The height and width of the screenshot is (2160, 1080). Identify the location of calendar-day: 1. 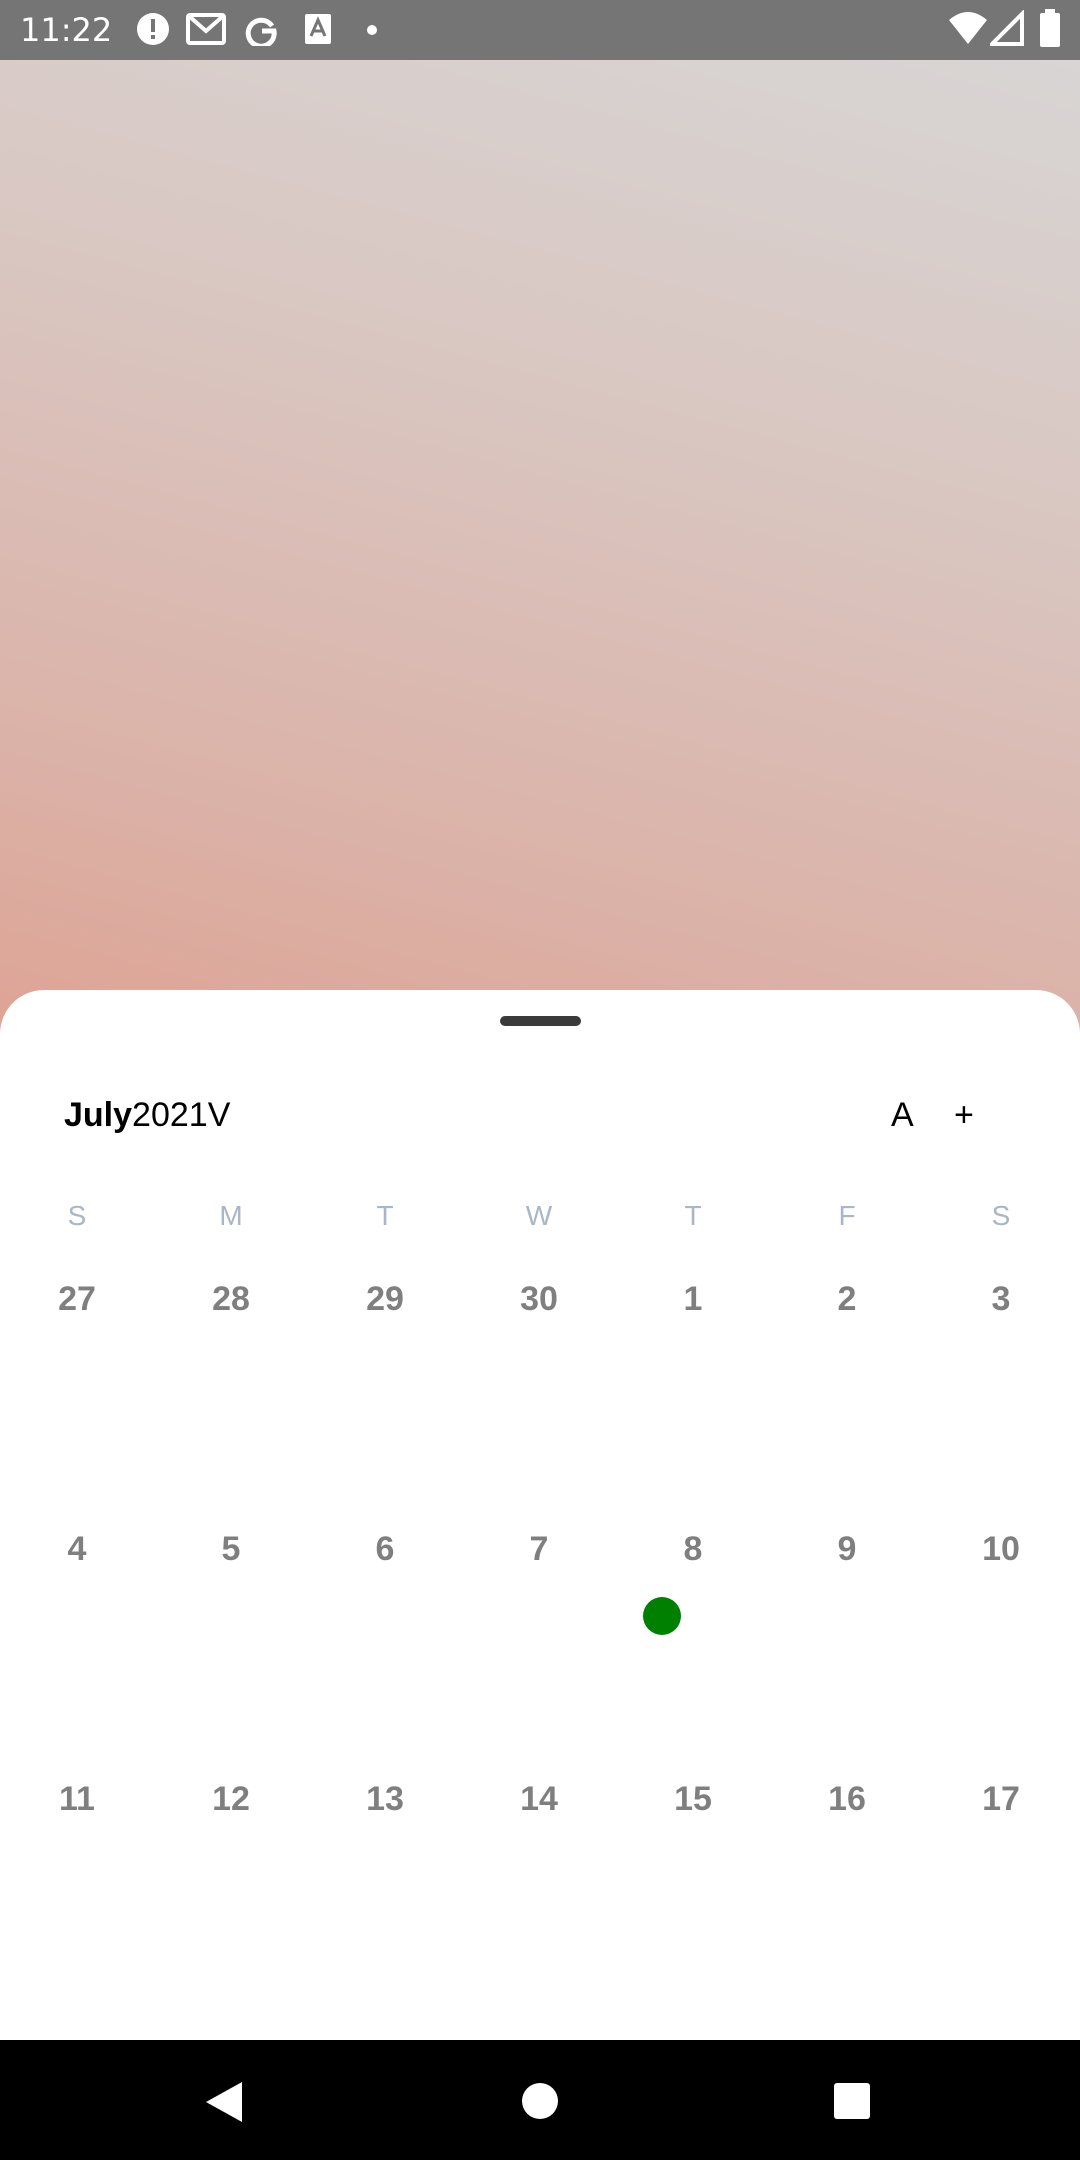
(693, 1299).